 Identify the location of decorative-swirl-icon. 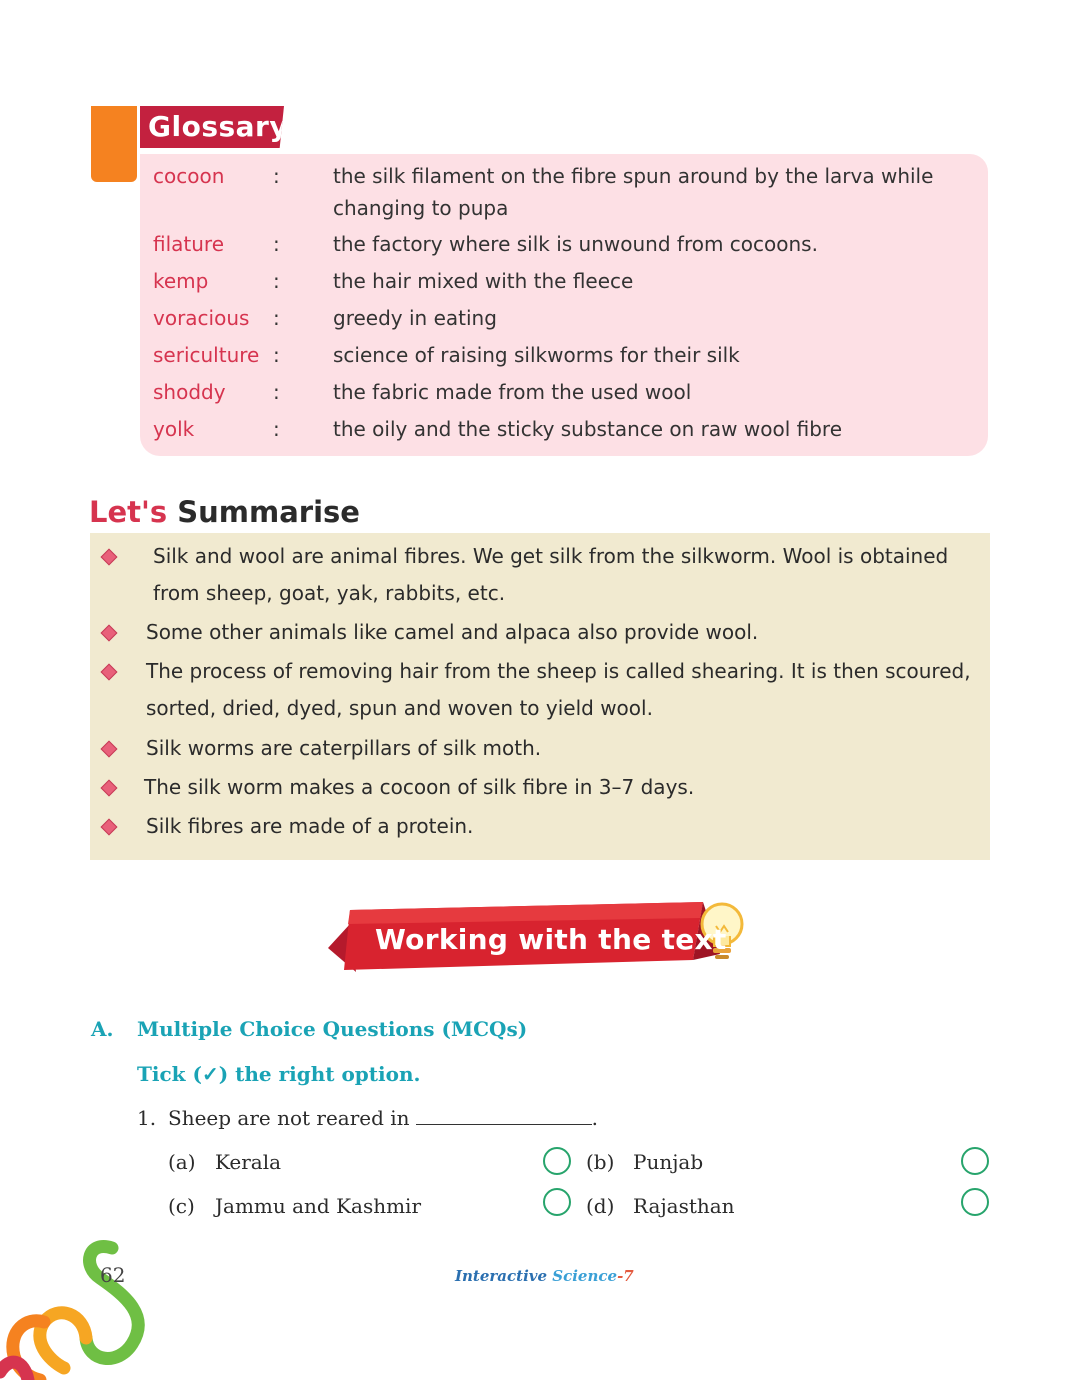
(72, 1310).